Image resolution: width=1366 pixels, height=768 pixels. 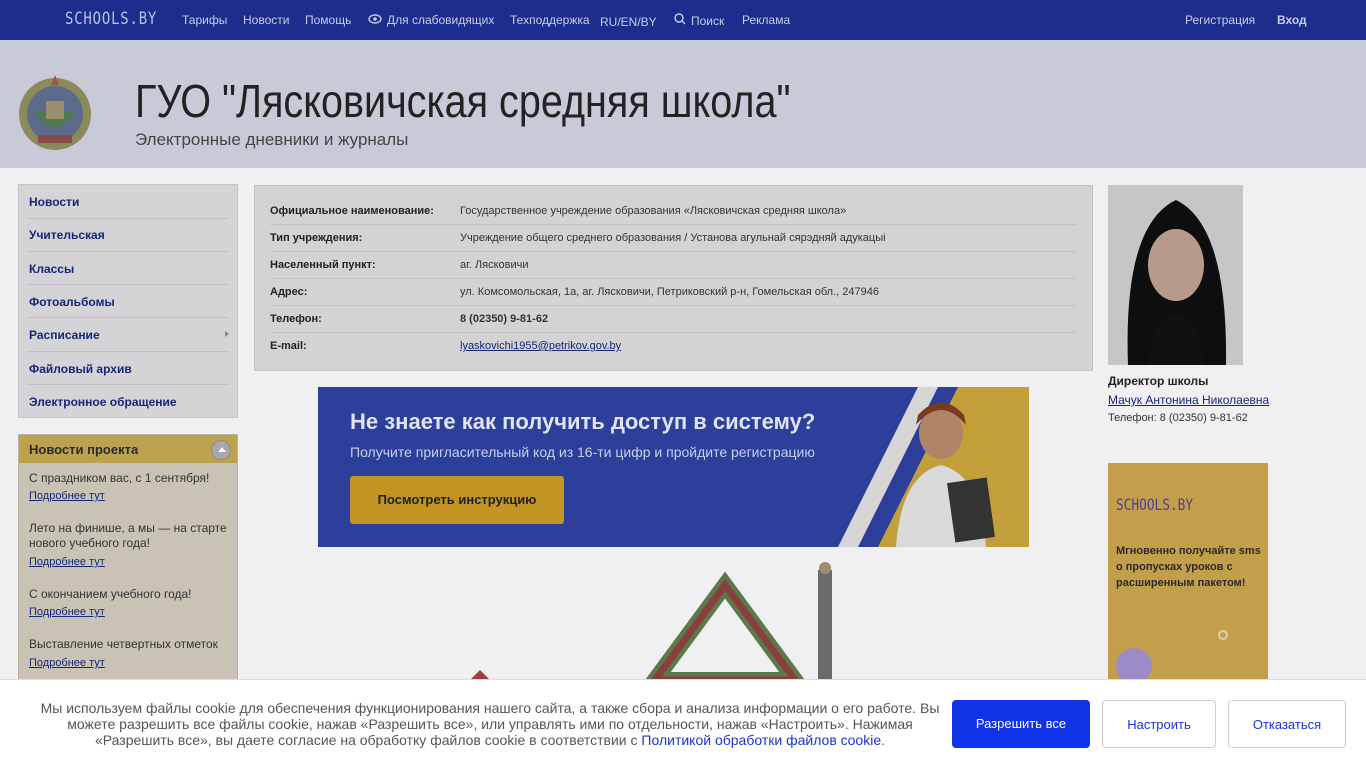 I want to click on nav-search: Поиск, so click(x=699, y=20).